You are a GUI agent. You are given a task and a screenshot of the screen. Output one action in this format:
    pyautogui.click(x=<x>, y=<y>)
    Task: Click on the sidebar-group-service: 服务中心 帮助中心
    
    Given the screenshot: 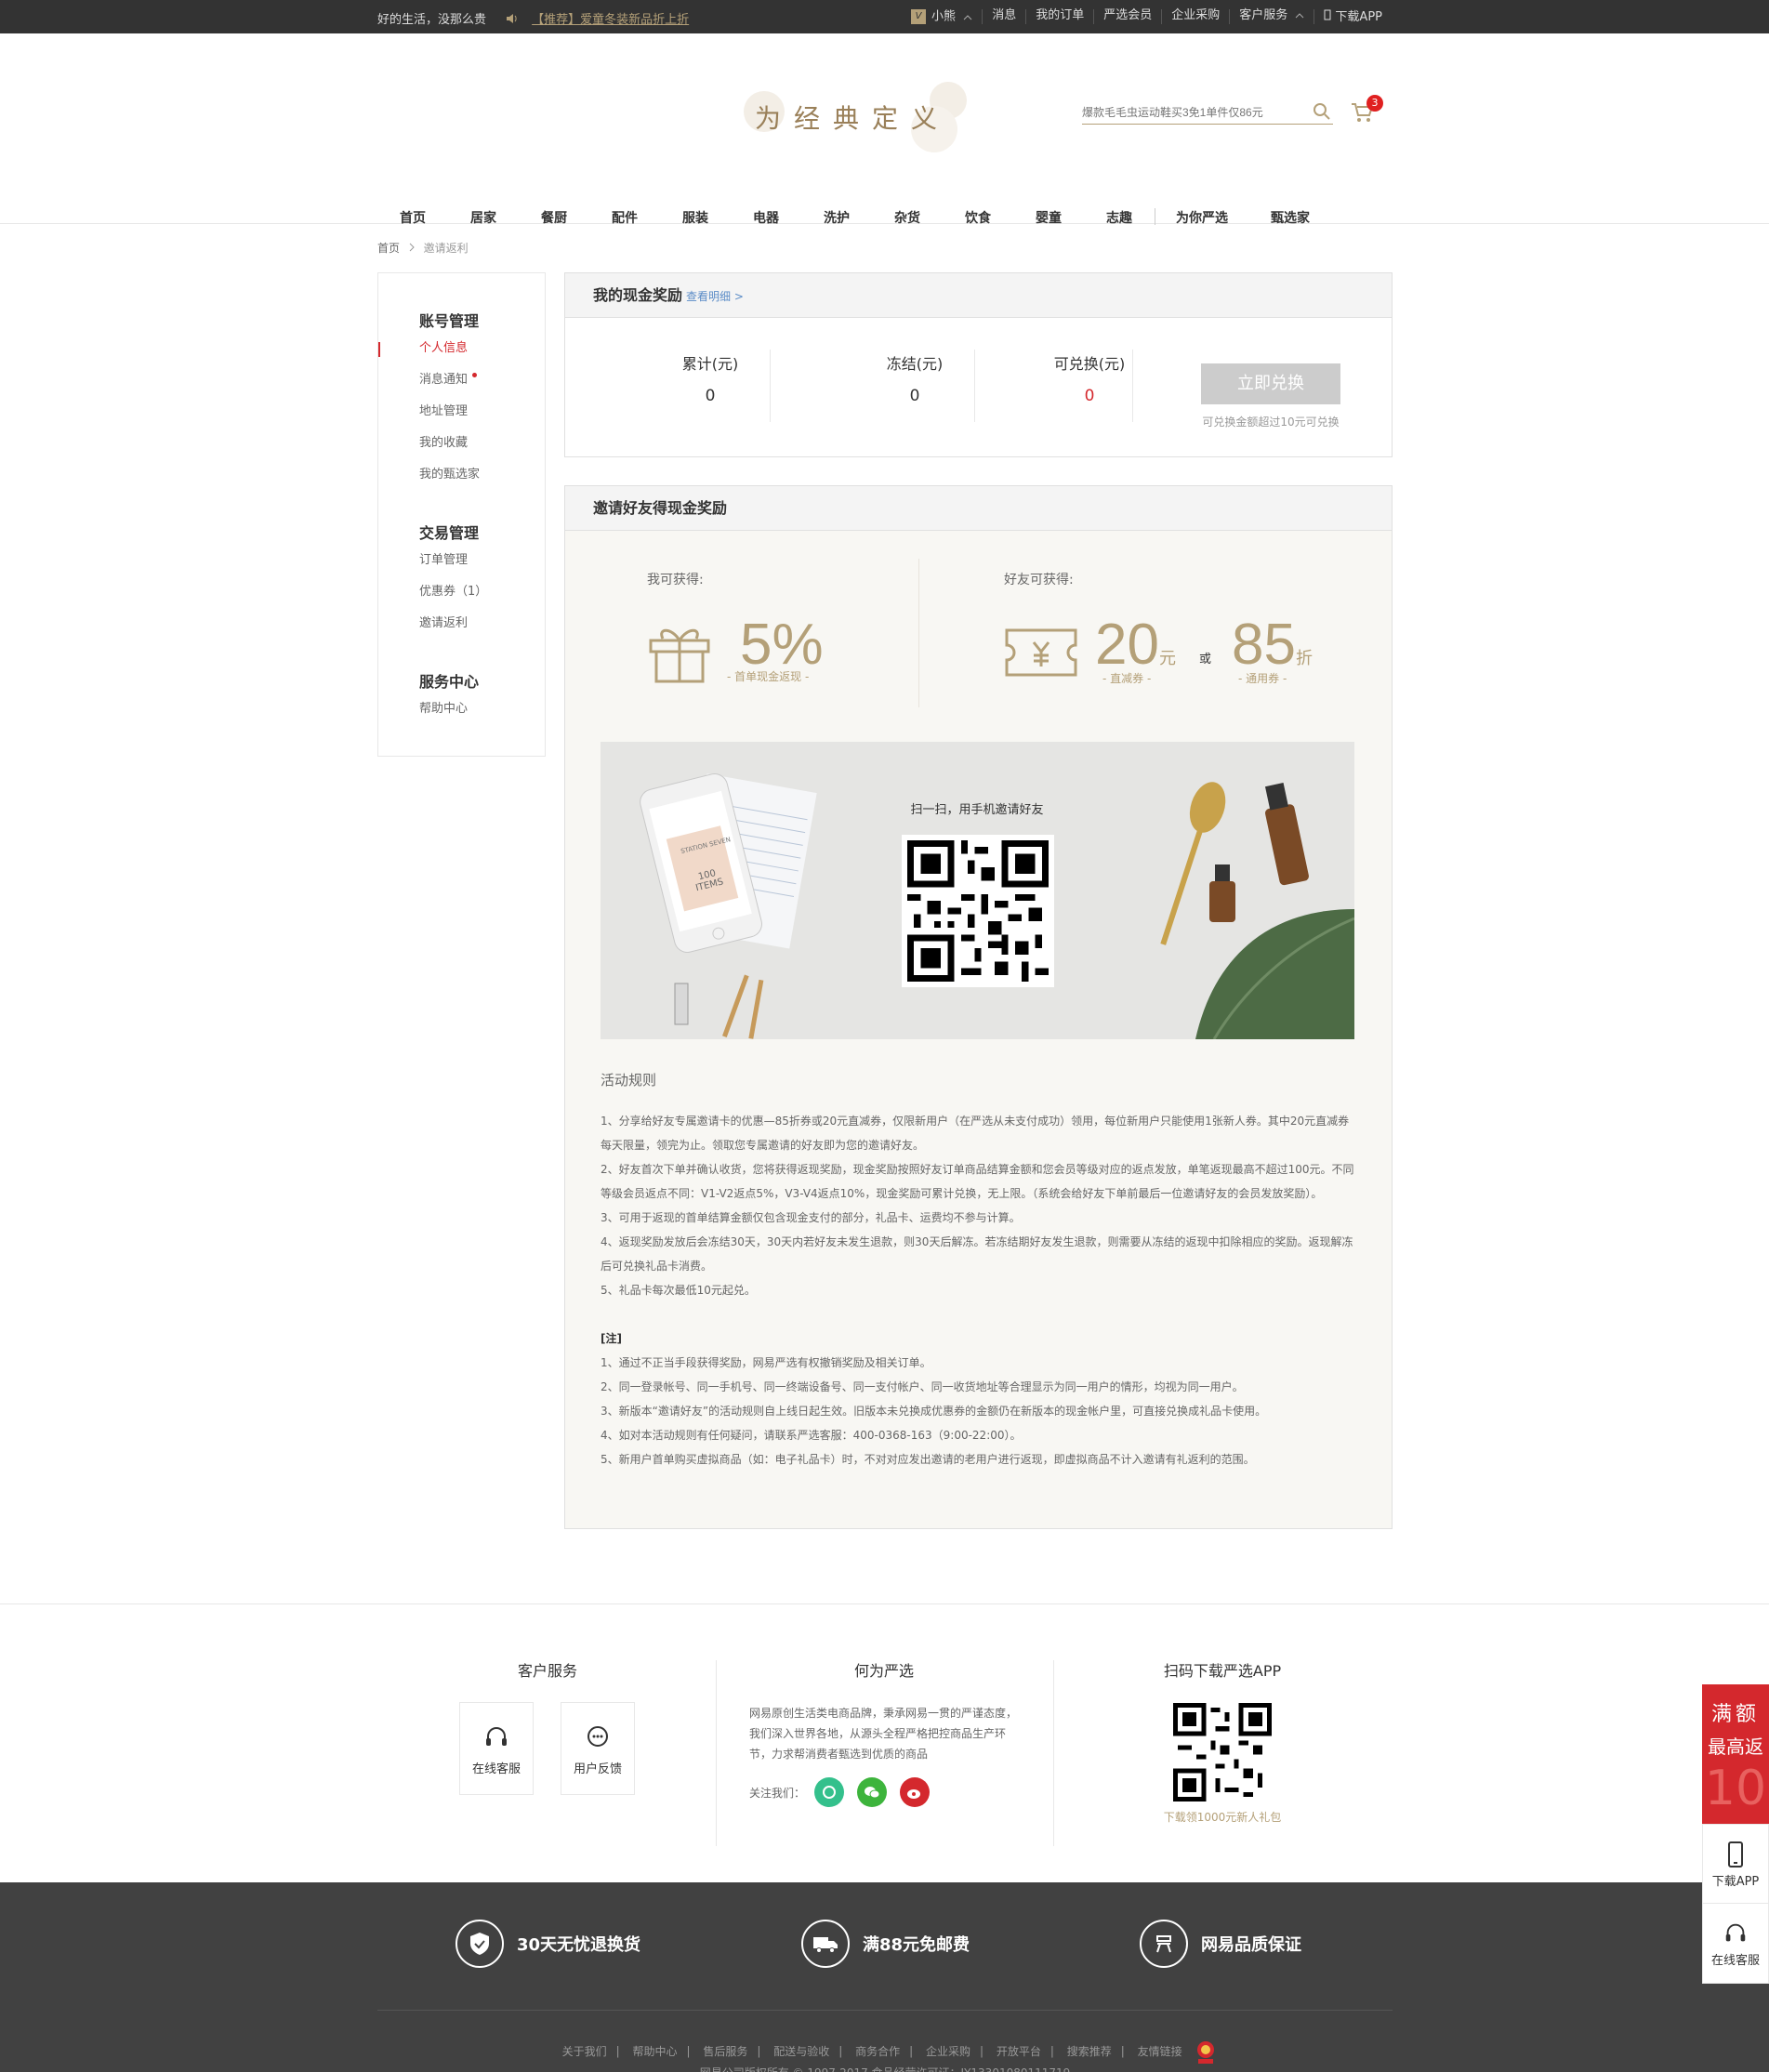 What is the action you would take?
    pyautogui.click(x=461, y=697)
    